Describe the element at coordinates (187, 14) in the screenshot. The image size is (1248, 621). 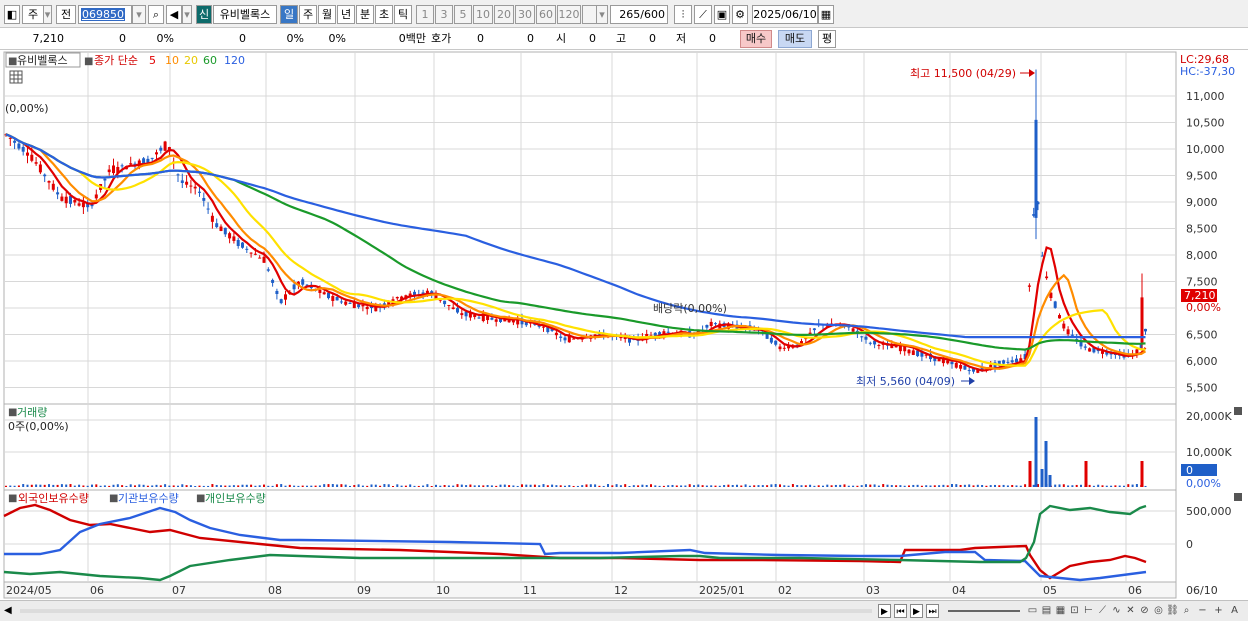
I see `sound-dropdown-icon: ▾` at that location.